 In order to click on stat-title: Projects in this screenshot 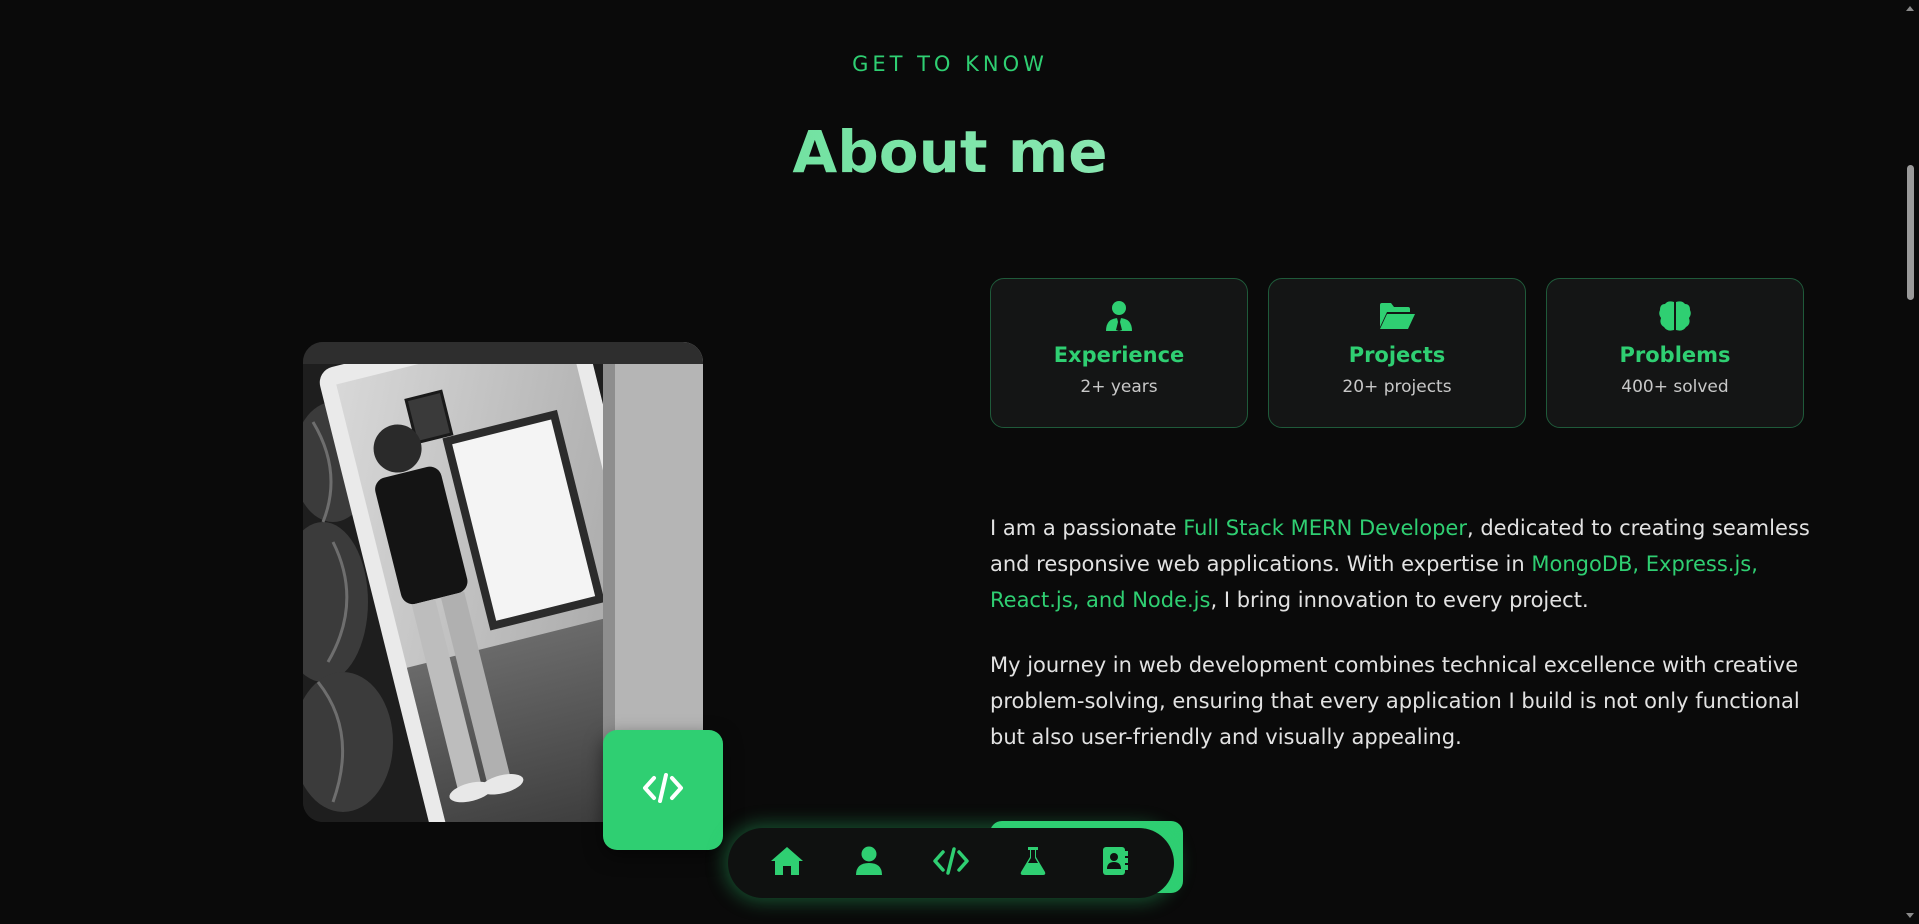, I will do `click(1397, 355)`.